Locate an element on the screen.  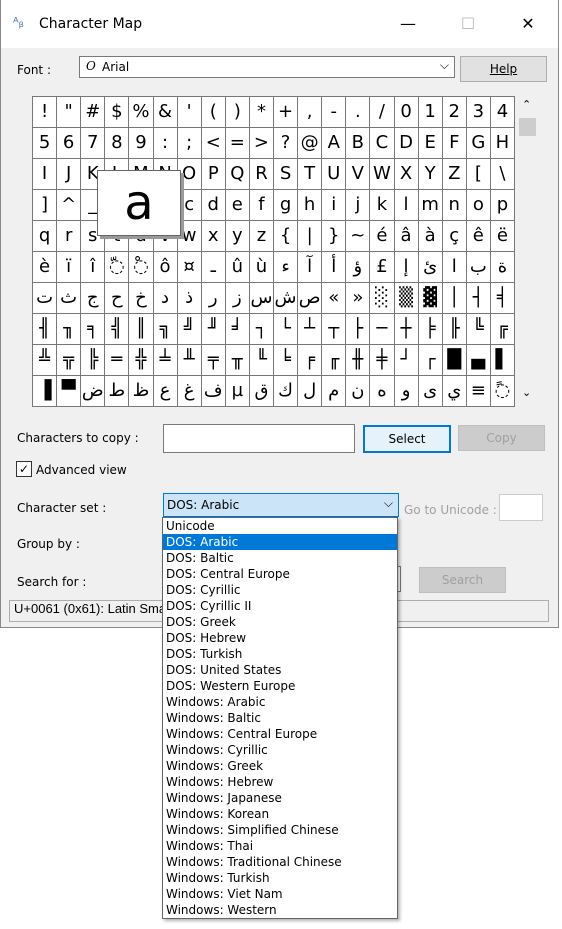
character-cell: ╨ is located at coordinates (189, 360).